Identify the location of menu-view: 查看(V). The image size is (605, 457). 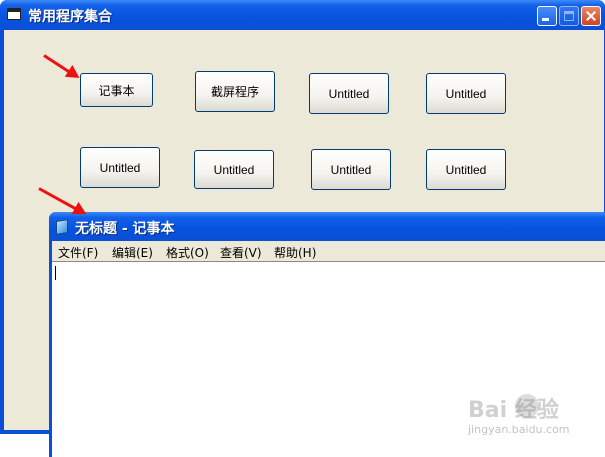
(241, 252).